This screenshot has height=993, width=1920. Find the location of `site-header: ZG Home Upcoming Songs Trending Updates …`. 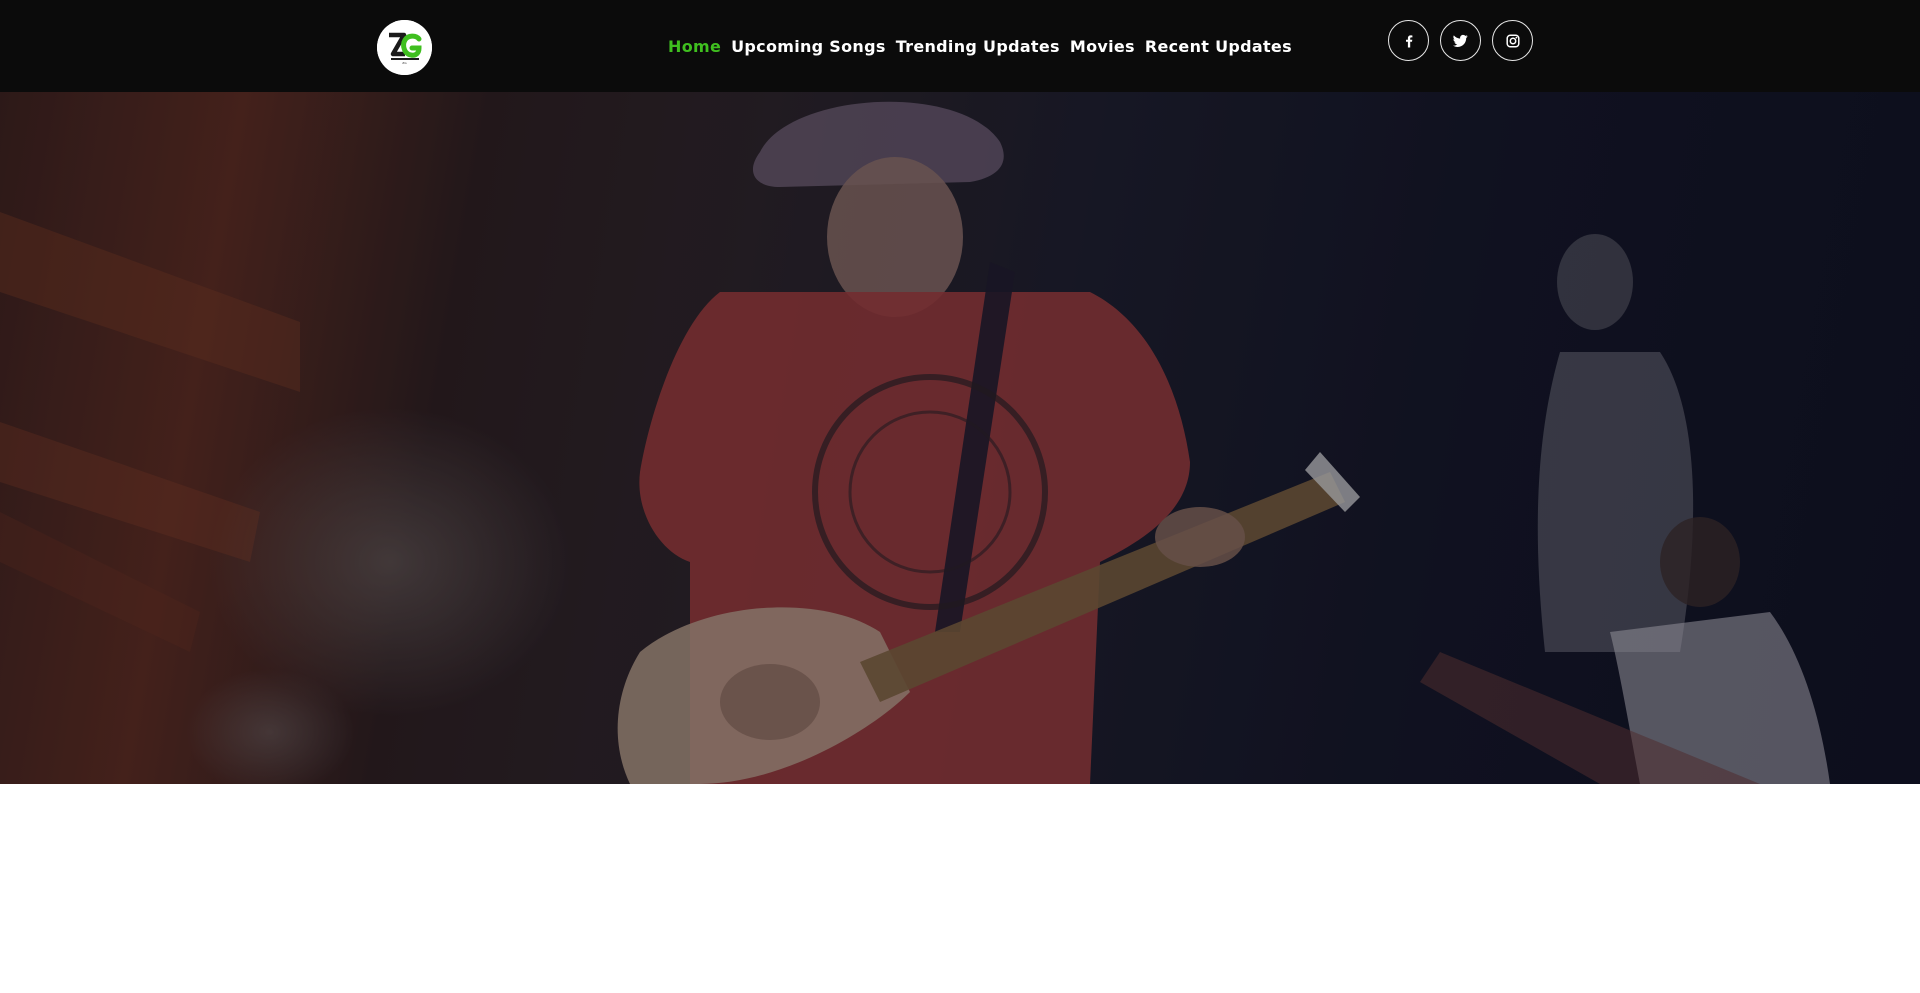

site-header: ZG Home Upcoming Songs Trending Updates … is located at coordinates (960, 46).